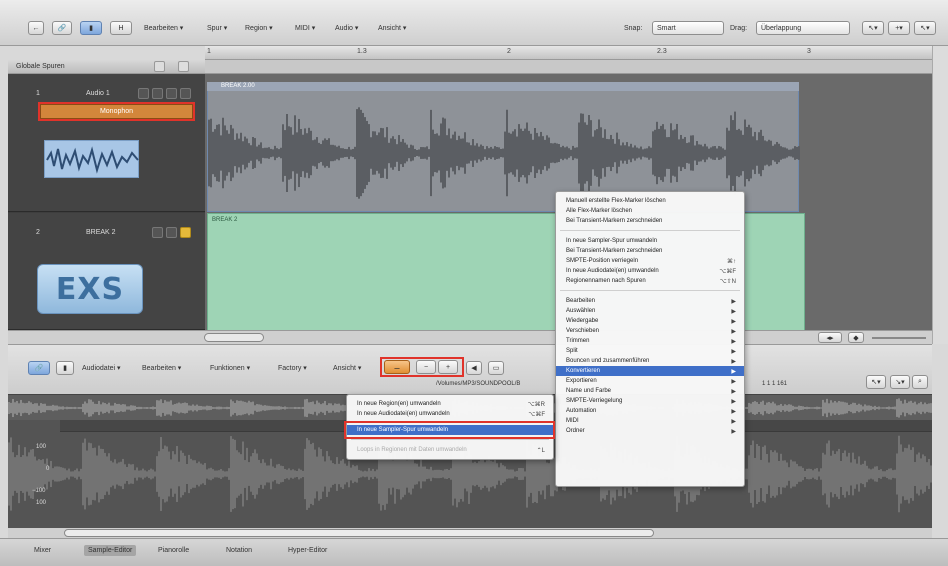 The height and width of the screenshot is (566, 948). What do you see at coordinates (650, 351) in the screenshot?
I see `menu-item: Split ▶` at bounding box center [650, 351].